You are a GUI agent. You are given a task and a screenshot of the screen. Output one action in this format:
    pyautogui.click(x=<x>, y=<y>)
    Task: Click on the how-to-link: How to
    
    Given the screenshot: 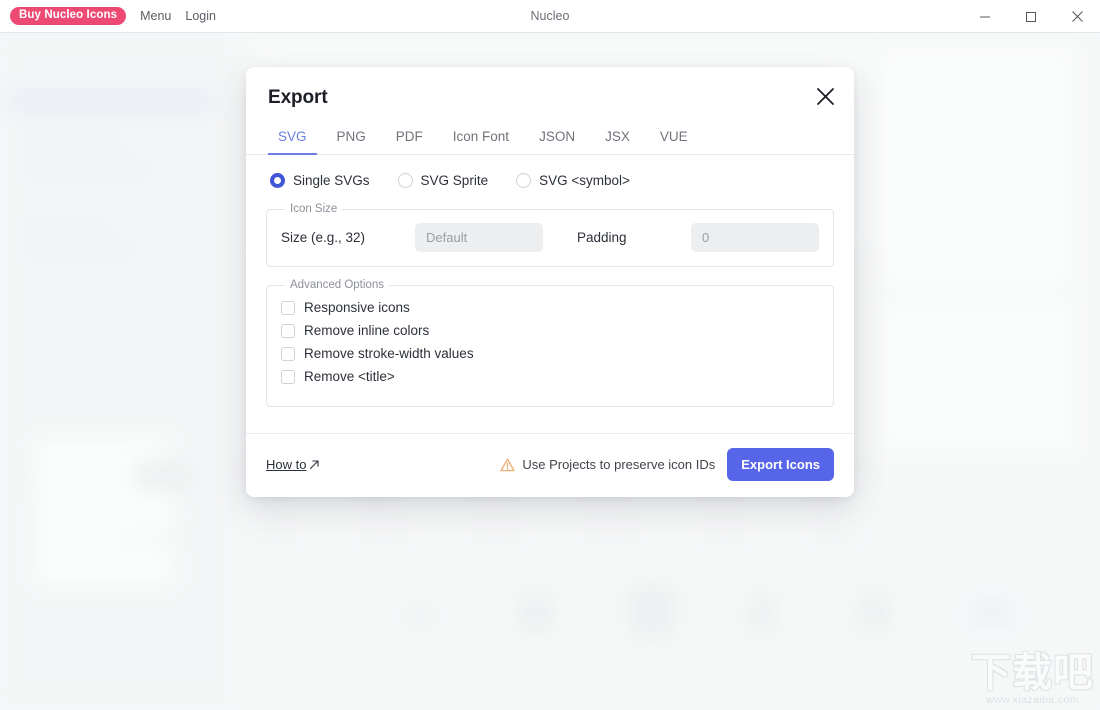 What is the action you would take?
    pyautogui.click(x=293, y=464)
    